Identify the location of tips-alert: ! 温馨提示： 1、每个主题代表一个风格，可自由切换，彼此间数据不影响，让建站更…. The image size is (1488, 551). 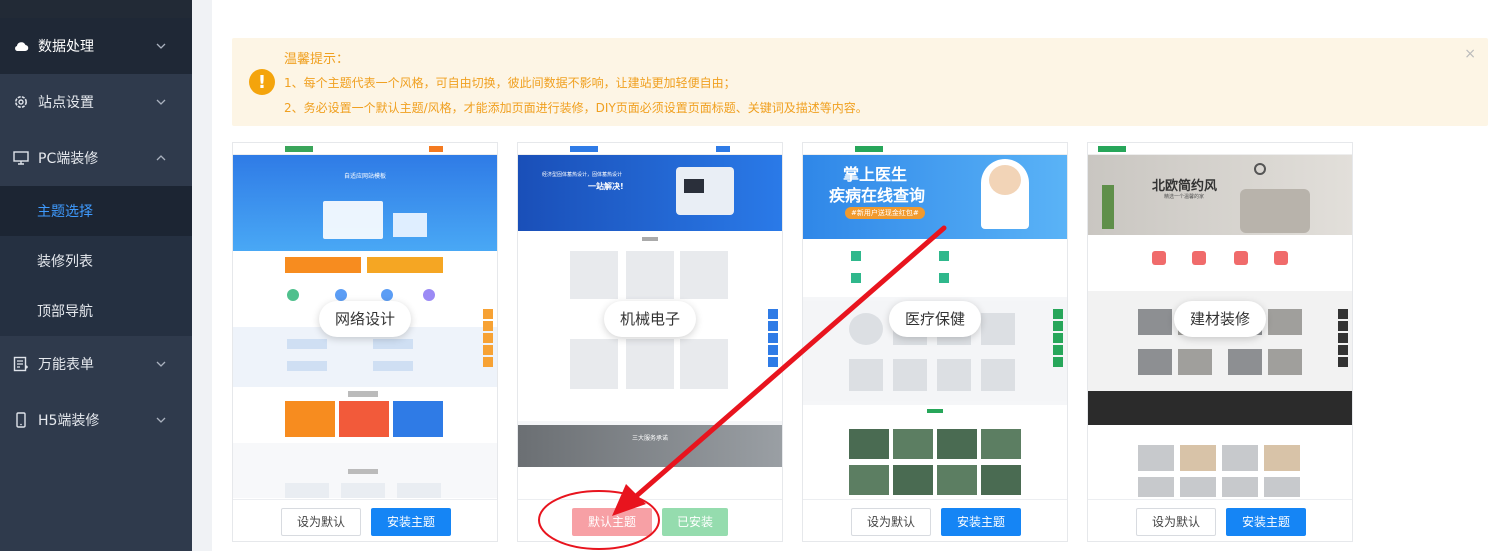
(860, 82).